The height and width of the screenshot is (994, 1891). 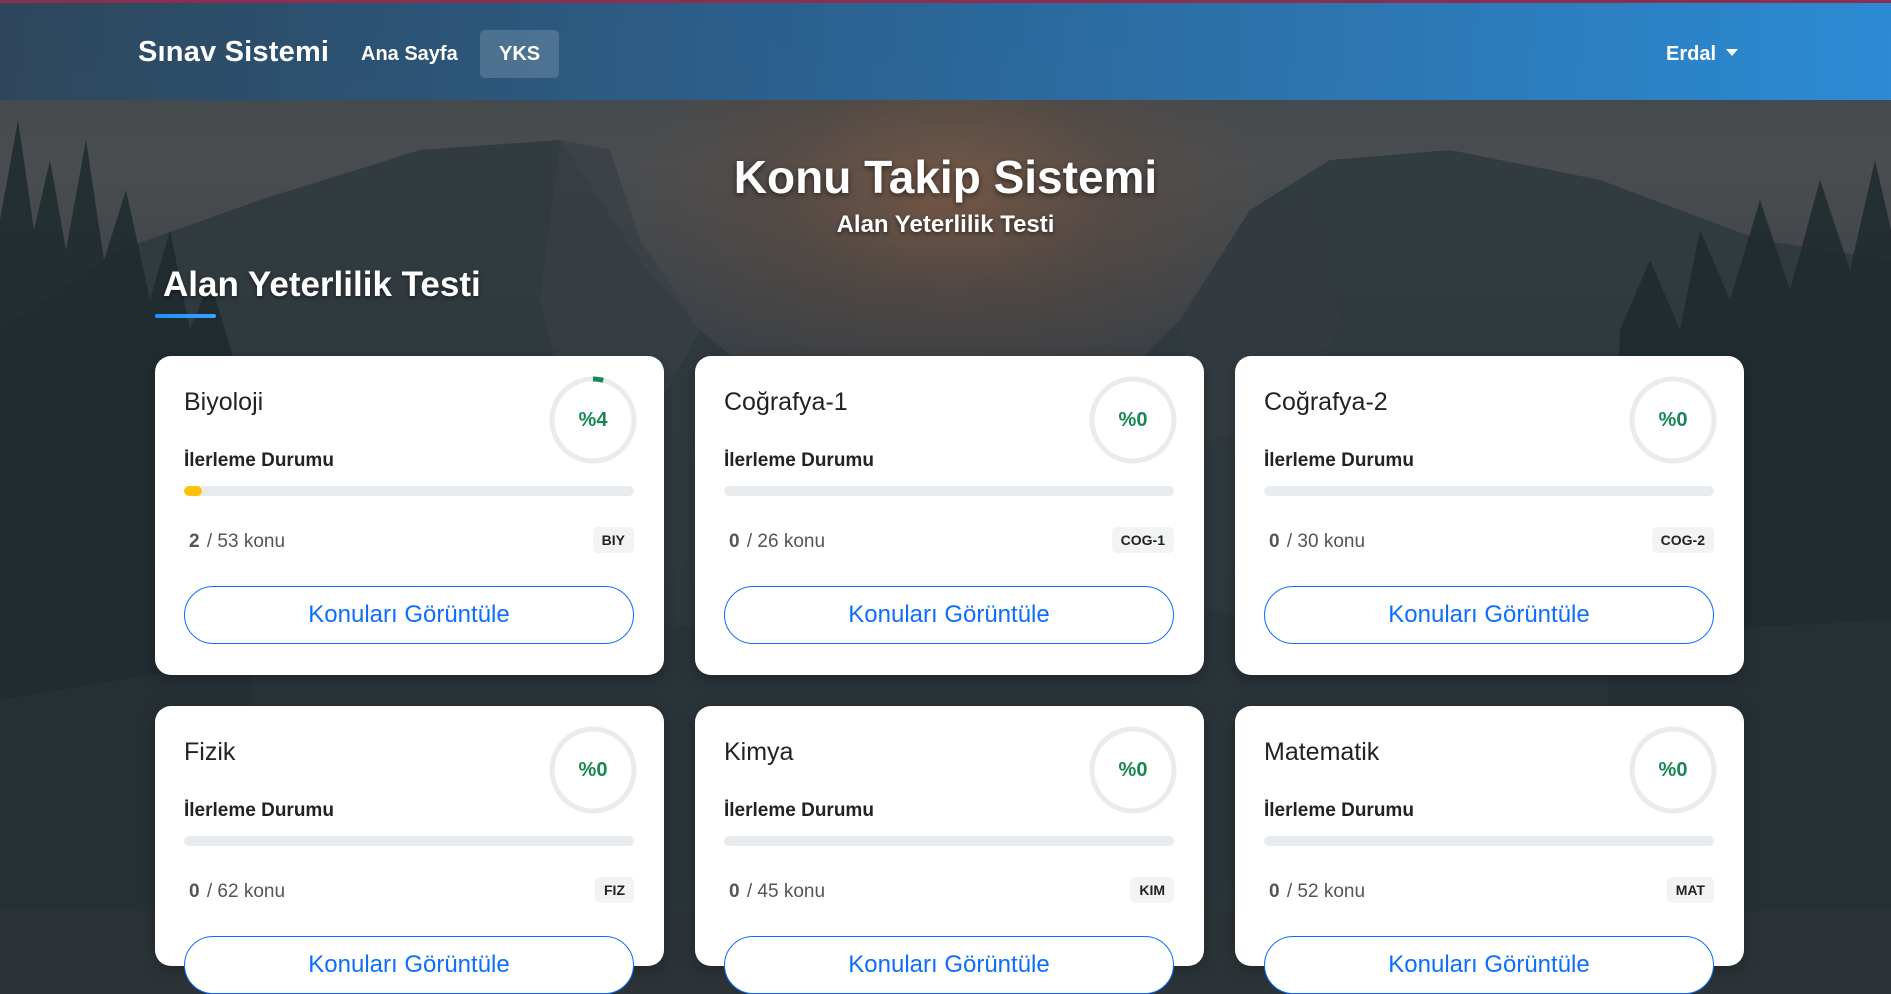 I want to click on subject-name: Kimya, so click(x=759, y=752).